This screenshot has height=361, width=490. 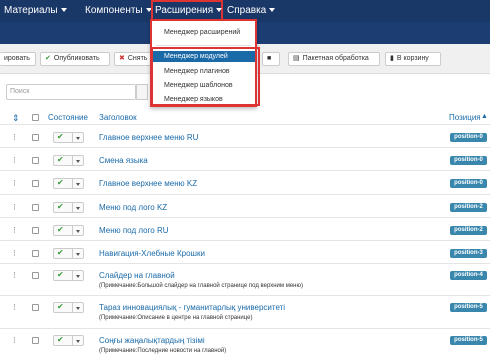 What do you see at coordinates (148, 183) in the screenshot?
I see `row-title: Главное верхнее меню KZ` at bounding box center [148, 183].